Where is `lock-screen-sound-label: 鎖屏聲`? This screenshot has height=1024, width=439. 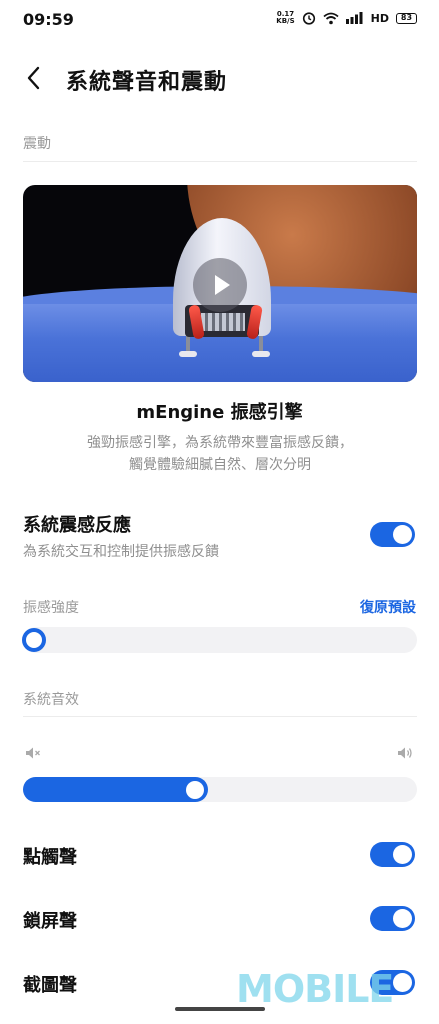 lock-screen-sound-label: 鎖屏聲 is located at coordinates (50, 921).